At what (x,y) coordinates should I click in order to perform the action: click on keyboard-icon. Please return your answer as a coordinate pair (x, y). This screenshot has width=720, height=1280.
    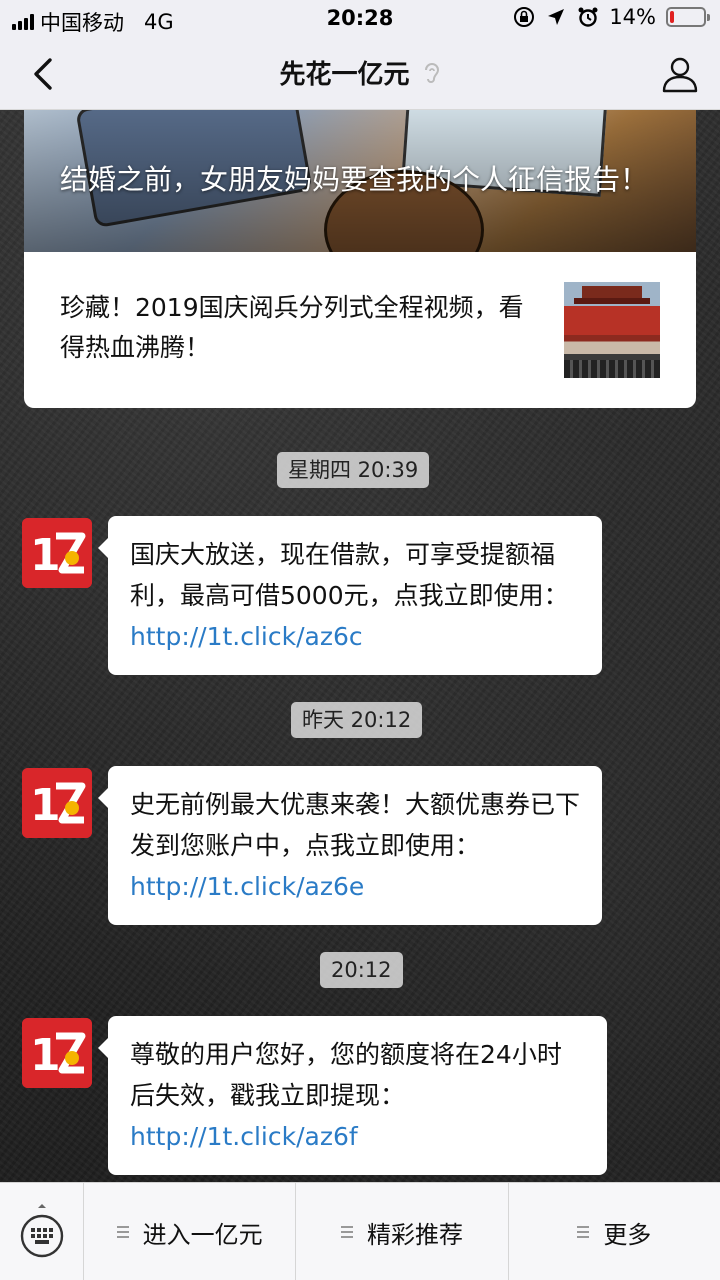
    Looking at the image, I should click on (41, 1231).